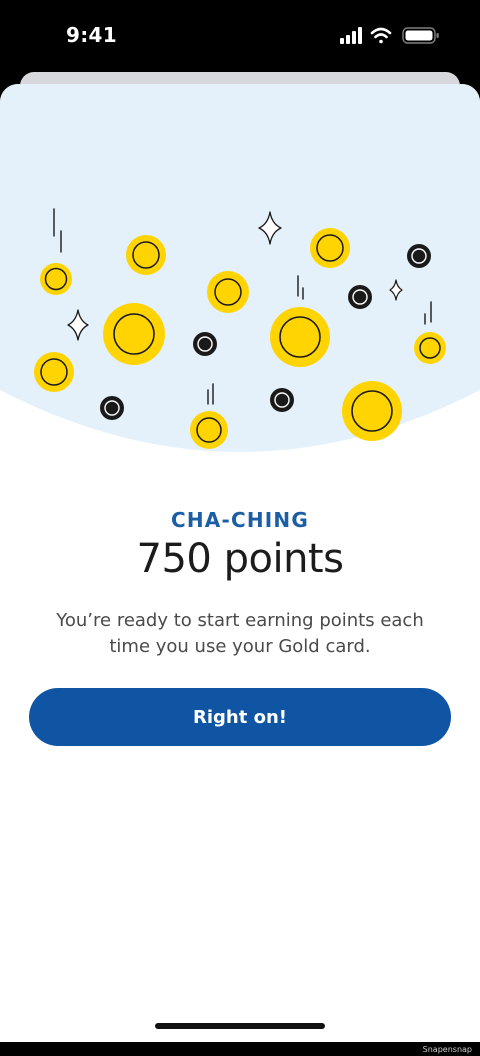 The image size is (480, 1056). Describe the element at coordinates (351, 35) in the screenshot. I see `signal-icon` at that location.